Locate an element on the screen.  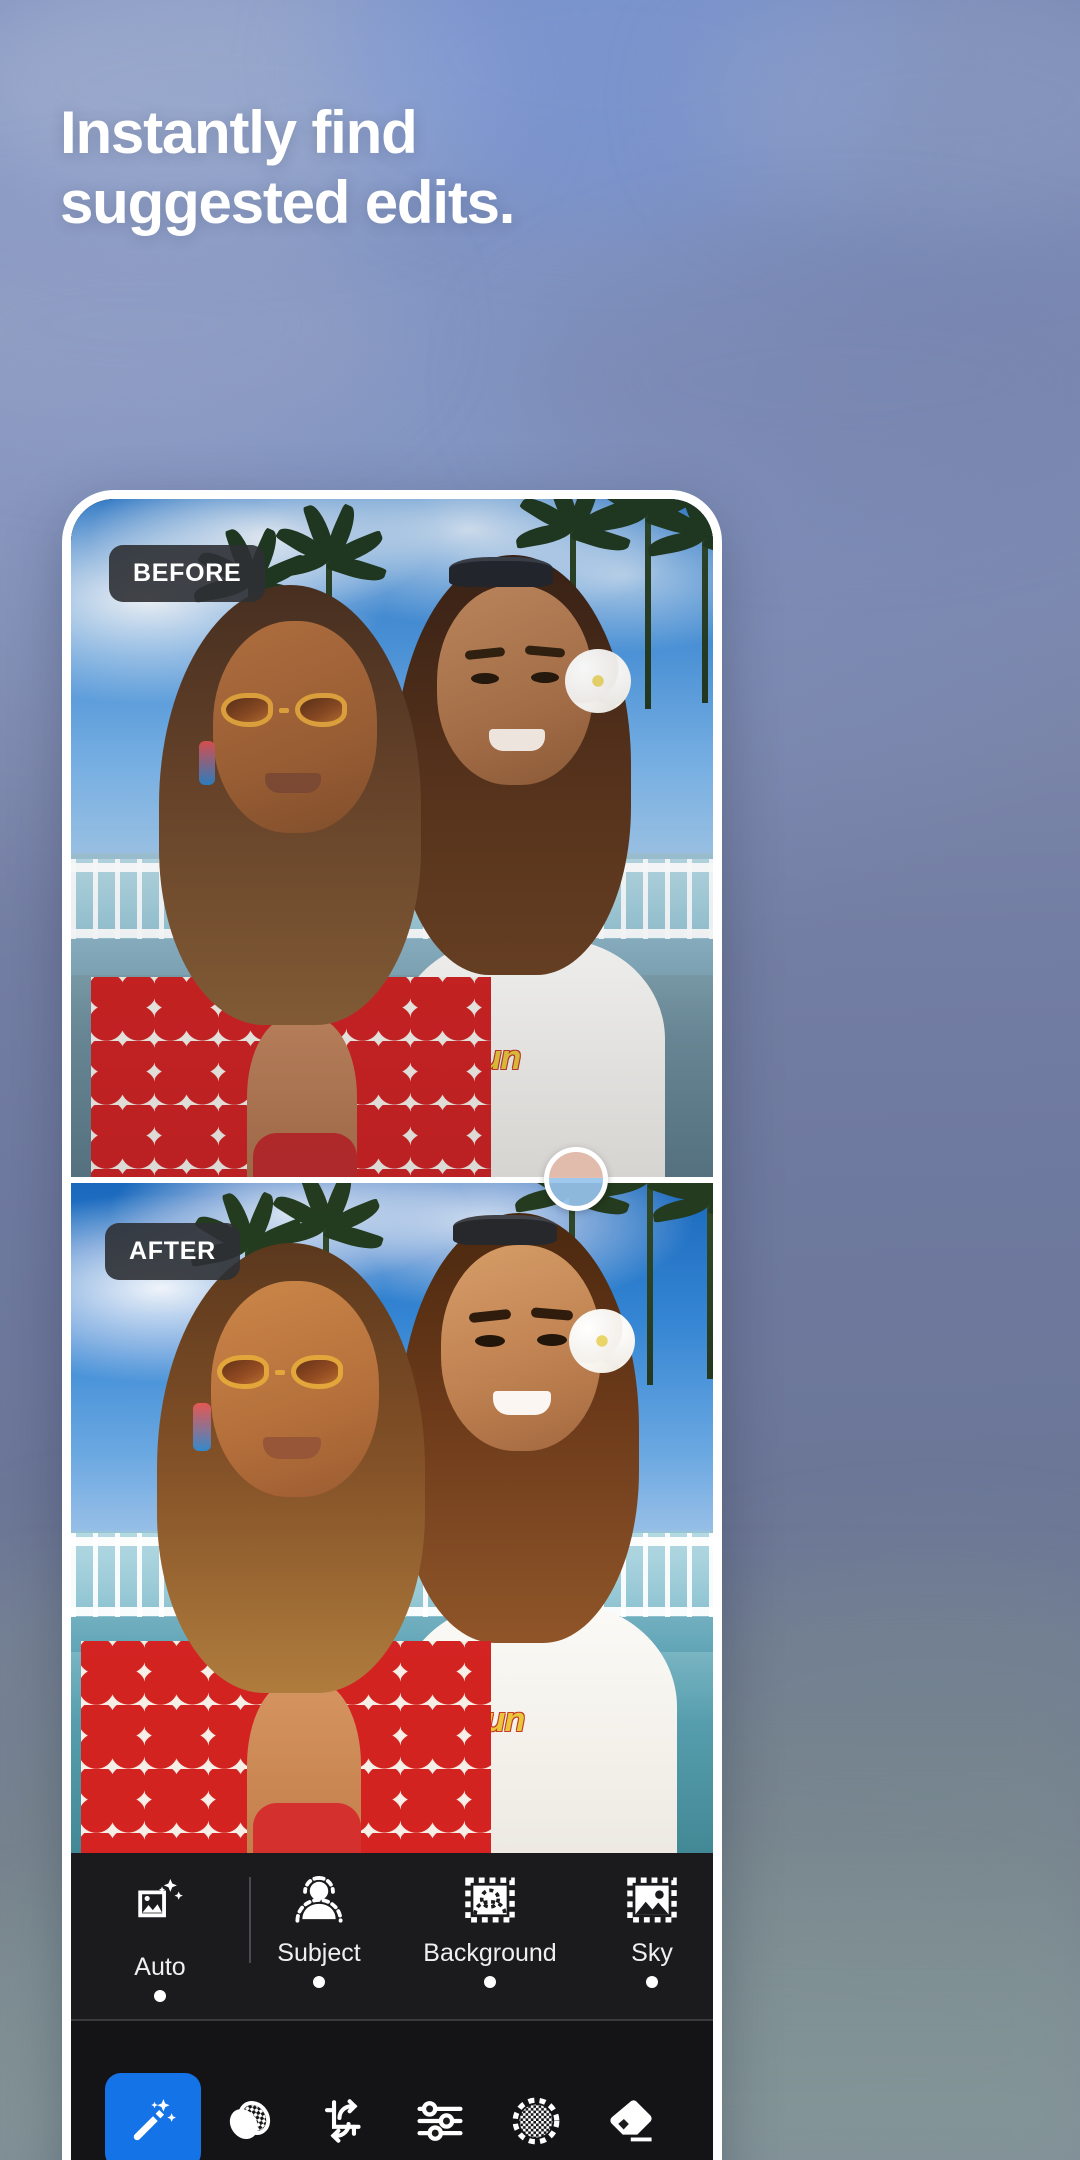
tool-healing-blend is located at coordinates (249, 2114).